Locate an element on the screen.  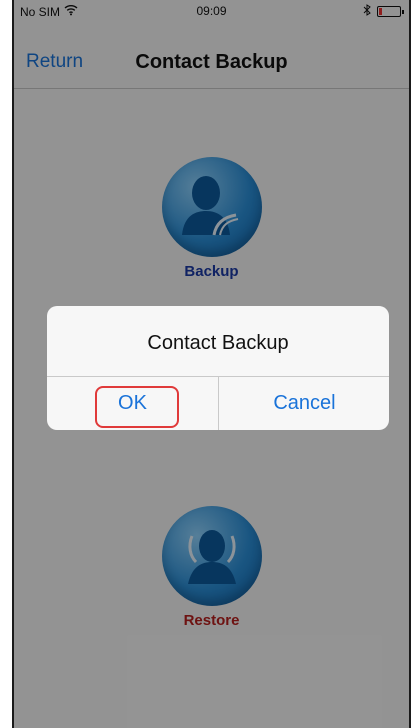
cancel-button: Cancel is located at coordinates (304, 403).